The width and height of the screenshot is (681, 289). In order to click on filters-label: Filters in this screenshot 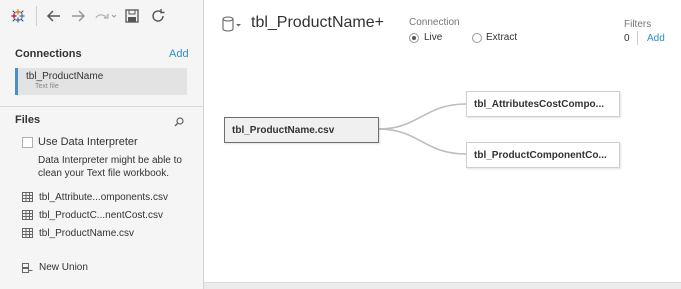, I will do `click(638, 24)`.